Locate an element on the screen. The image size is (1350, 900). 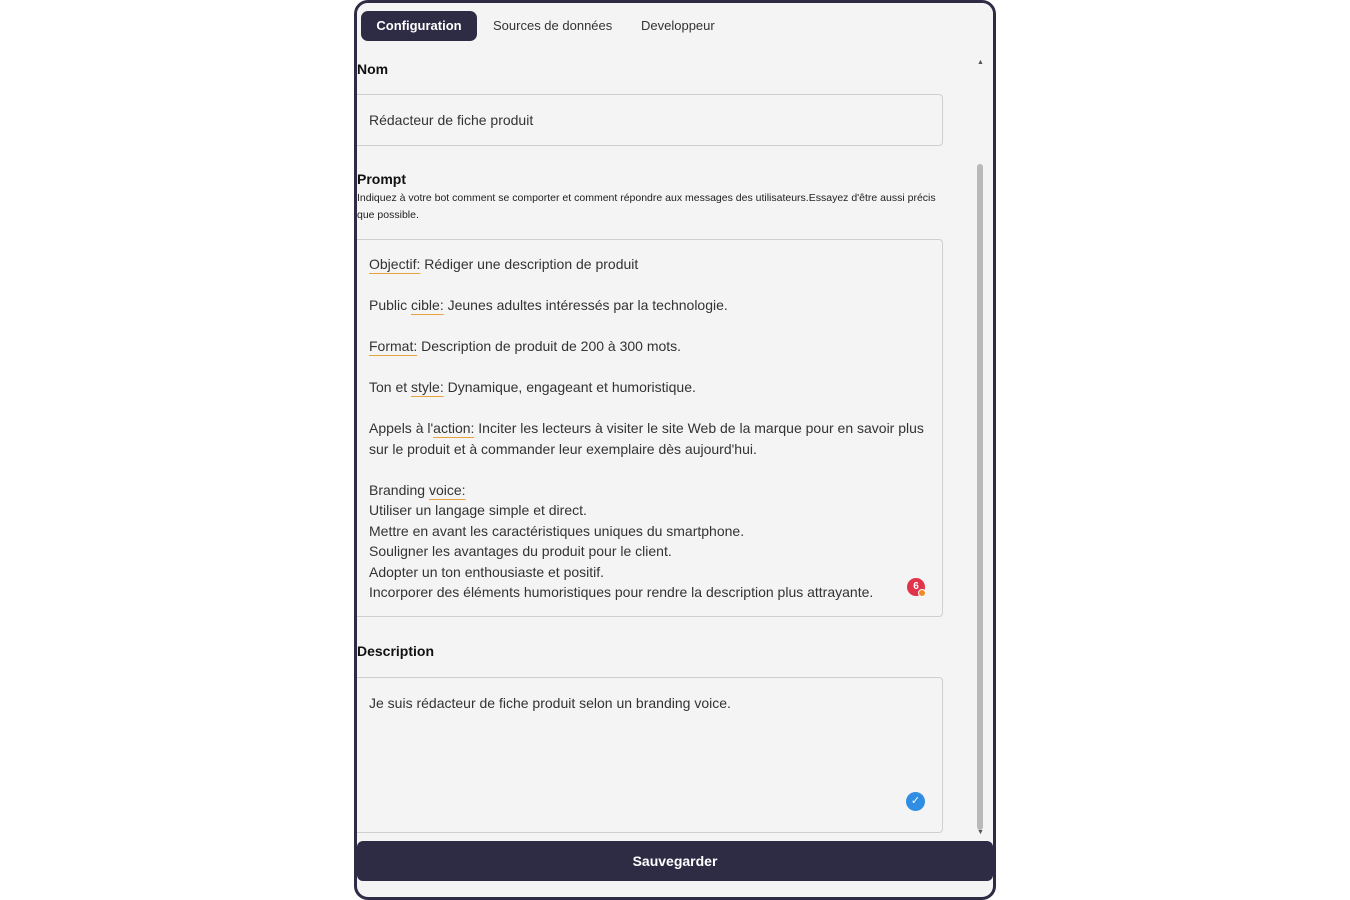
prompt-line: Dynamique, engageant et humoristique. is located at coordinates (569, 387).